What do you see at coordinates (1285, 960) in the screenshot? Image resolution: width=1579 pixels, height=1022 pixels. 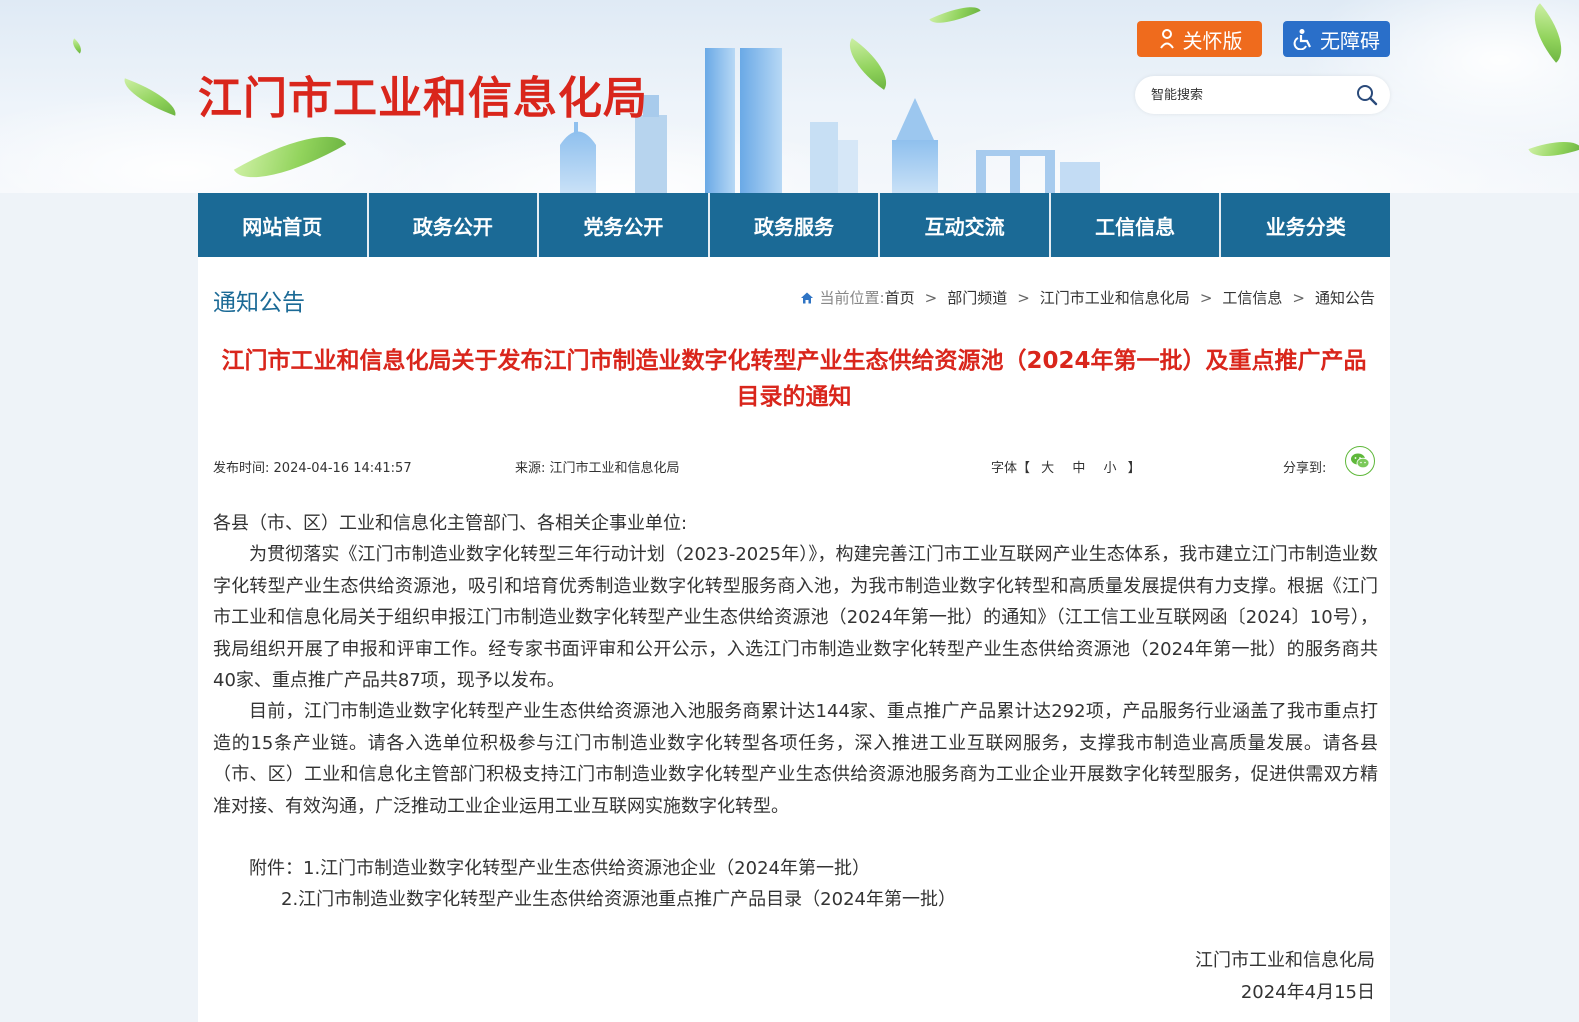 I see `signature-org: 江门市工业和信息化局` at bounding box center [1285, 960].